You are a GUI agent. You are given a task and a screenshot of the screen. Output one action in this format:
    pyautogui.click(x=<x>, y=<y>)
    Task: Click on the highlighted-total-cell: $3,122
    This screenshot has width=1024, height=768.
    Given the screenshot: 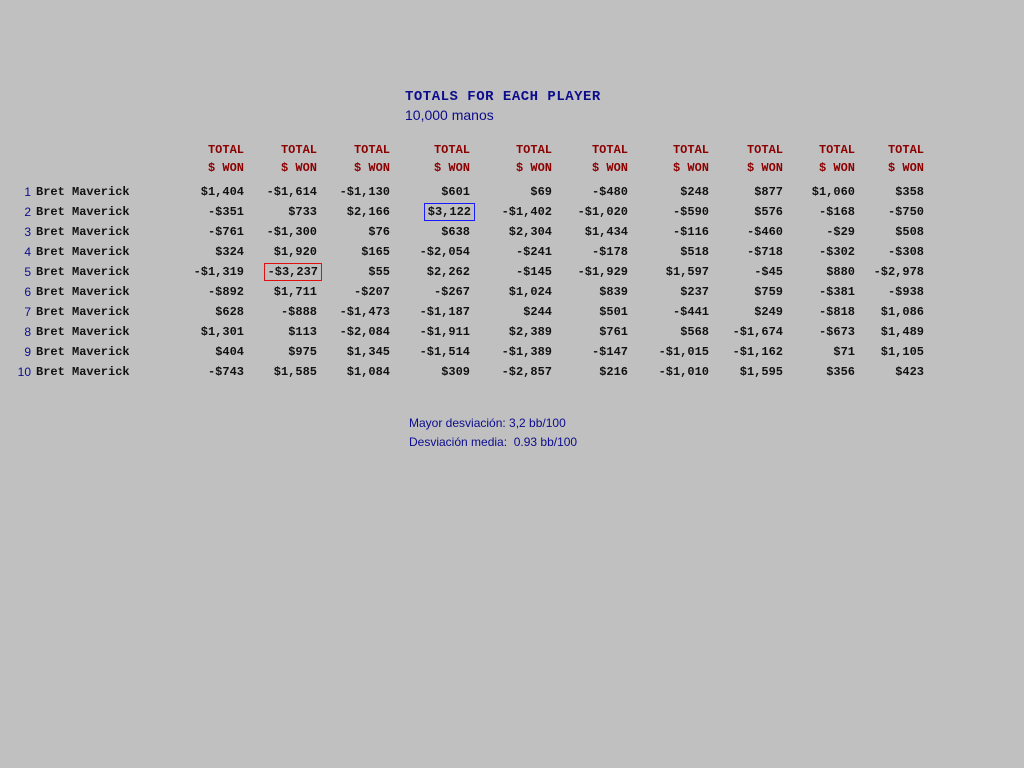 What is the action you would take?
    pyautogui.click(x=449, y=212)
    